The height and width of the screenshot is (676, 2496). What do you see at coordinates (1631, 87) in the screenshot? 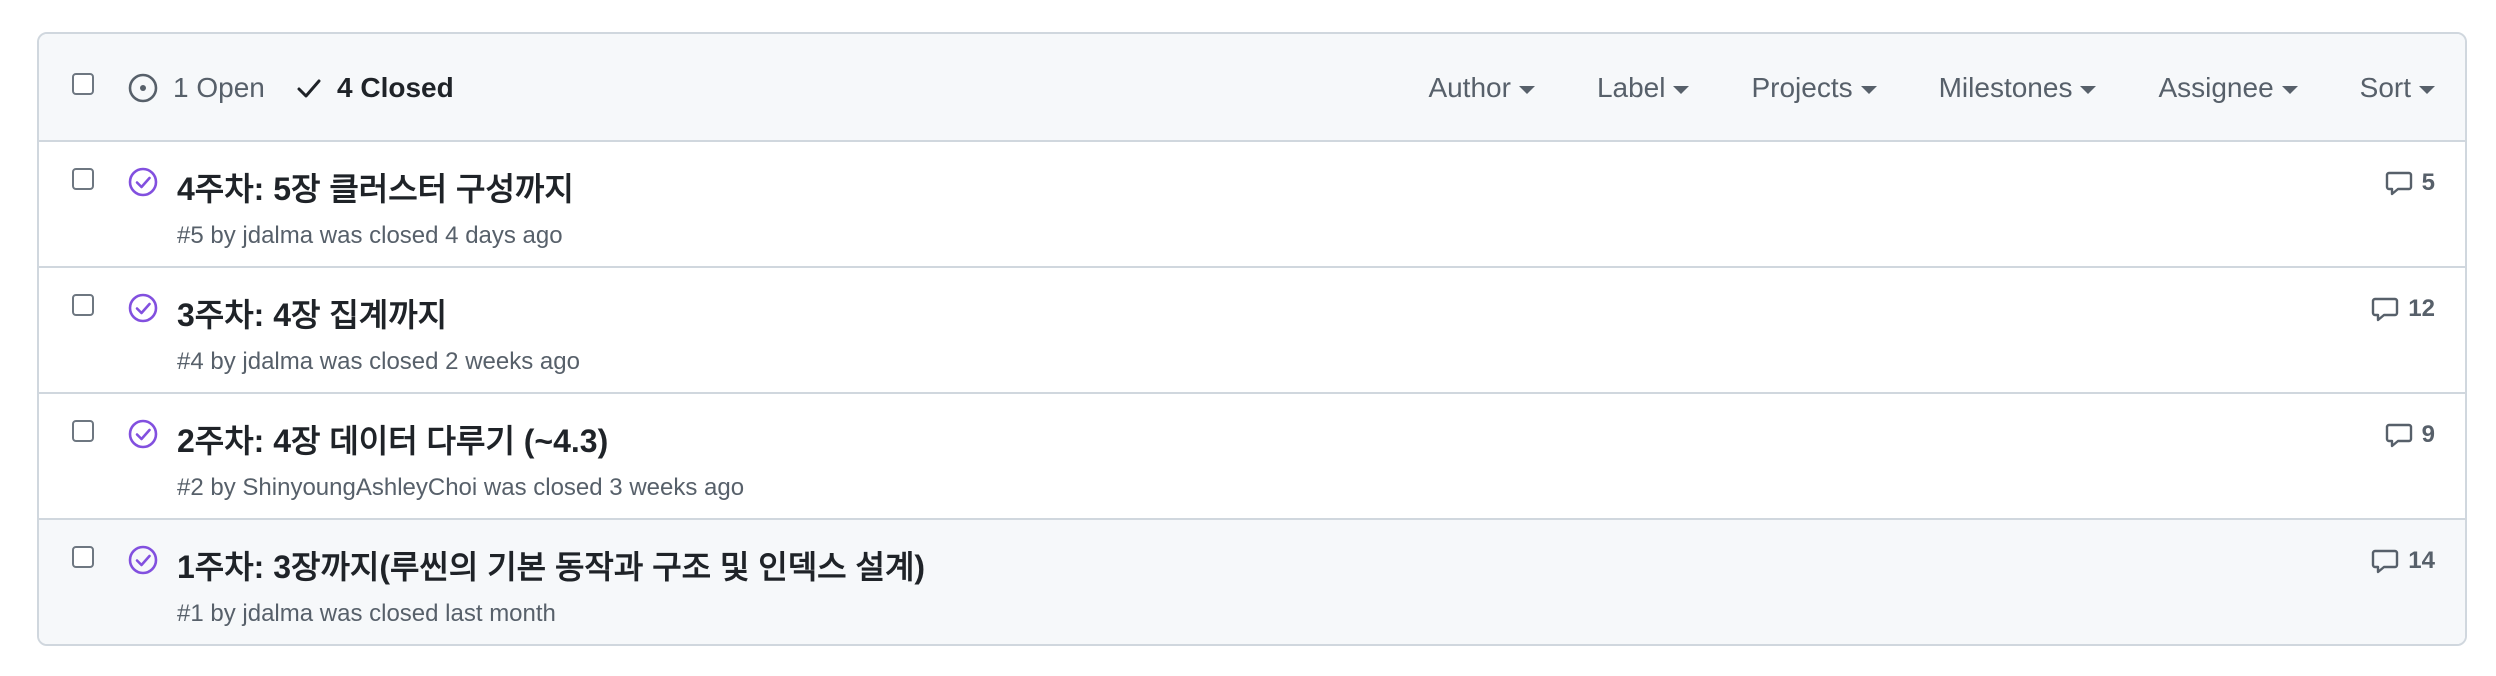
I see `label-filter-label: Label` at bounding box center [1631, 87].